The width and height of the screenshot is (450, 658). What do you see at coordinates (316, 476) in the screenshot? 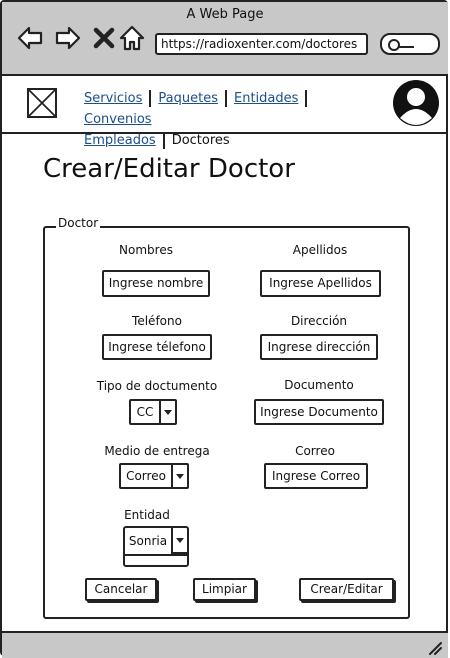
I see `correo-input: Ingrese Correo` at bounding box center [316, 476].